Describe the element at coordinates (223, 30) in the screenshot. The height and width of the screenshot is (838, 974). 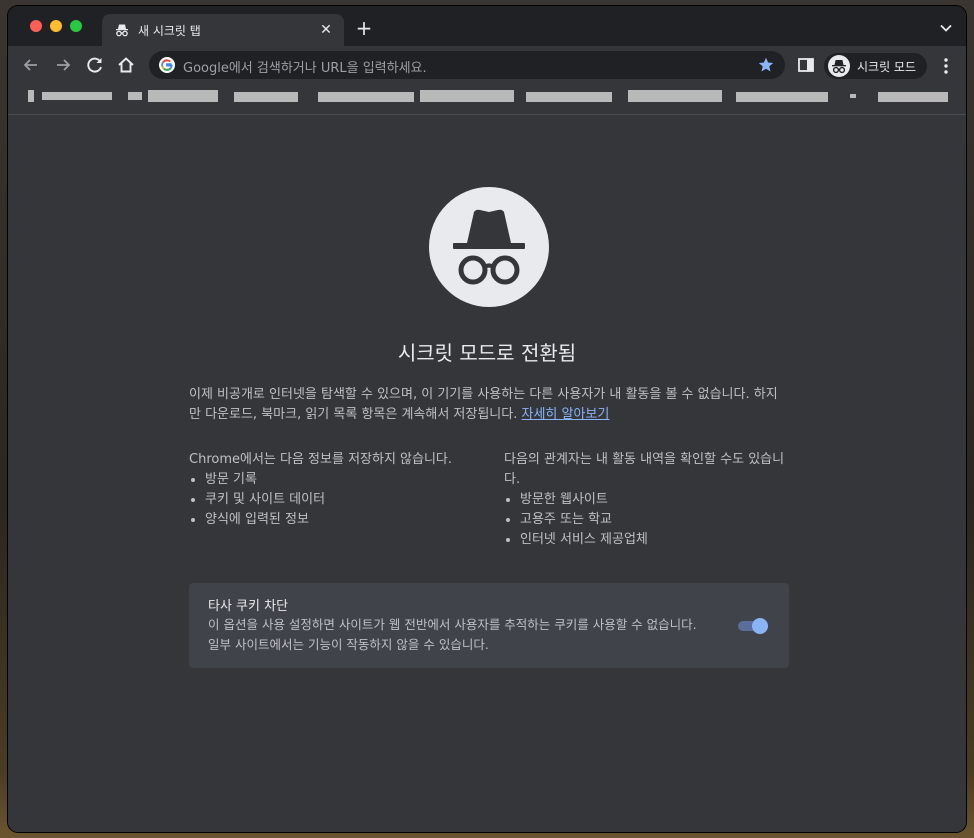
I see `tab-incognito: 새 시크릿 탭 ✕` at that location.